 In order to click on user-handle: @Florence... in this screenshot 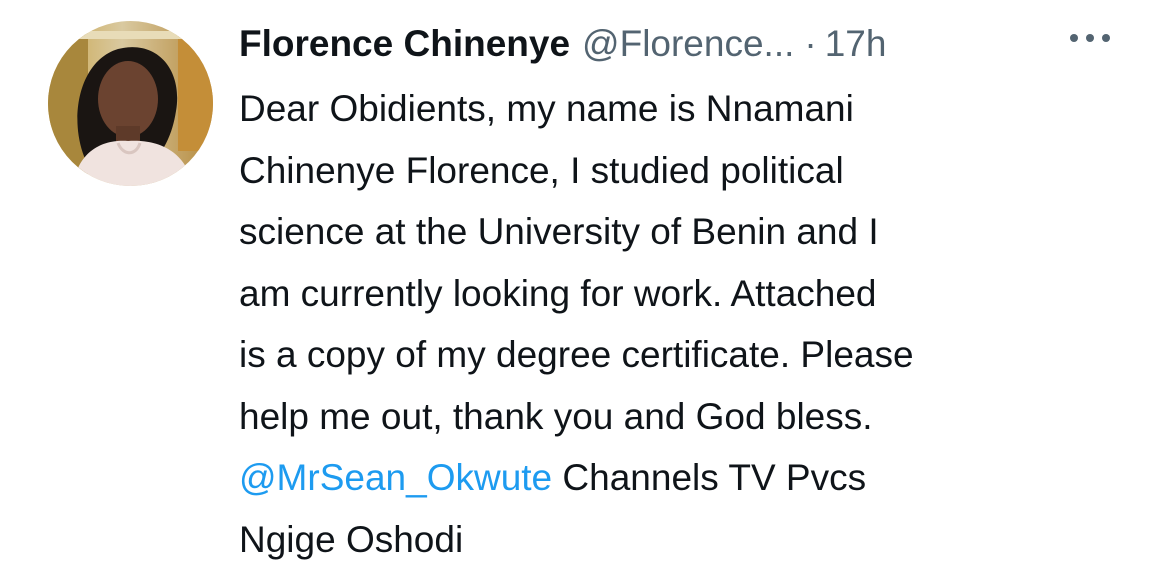, I will do `click(688, 44)`.